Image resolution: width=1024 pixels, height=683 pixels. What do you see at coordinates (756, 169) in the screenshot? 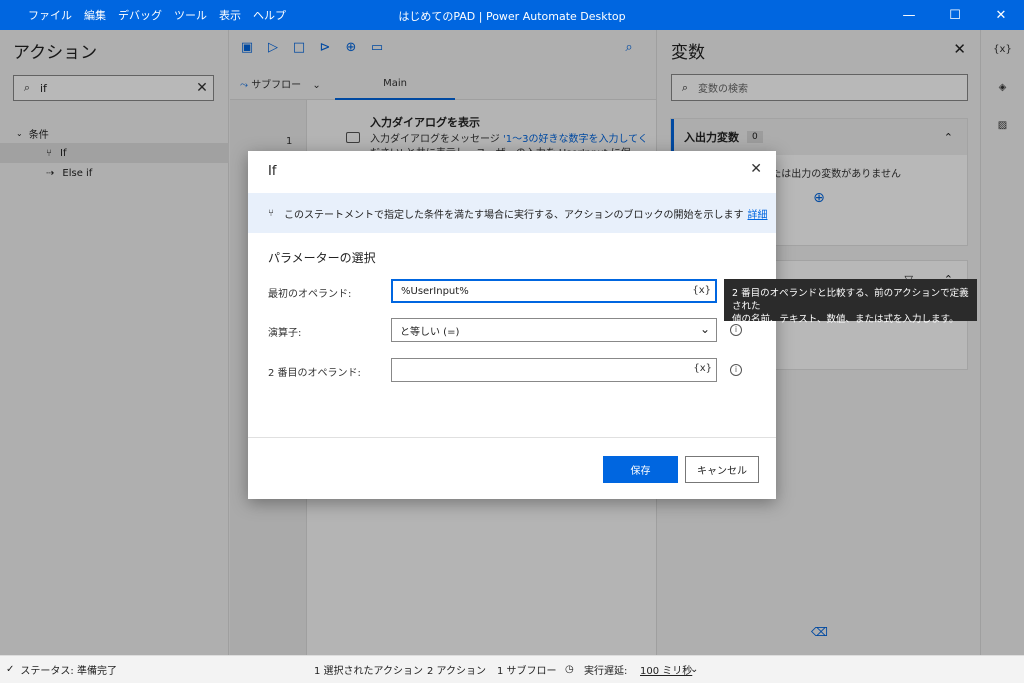
I see `close-icon: ✕` at bounding box center [756, 169].